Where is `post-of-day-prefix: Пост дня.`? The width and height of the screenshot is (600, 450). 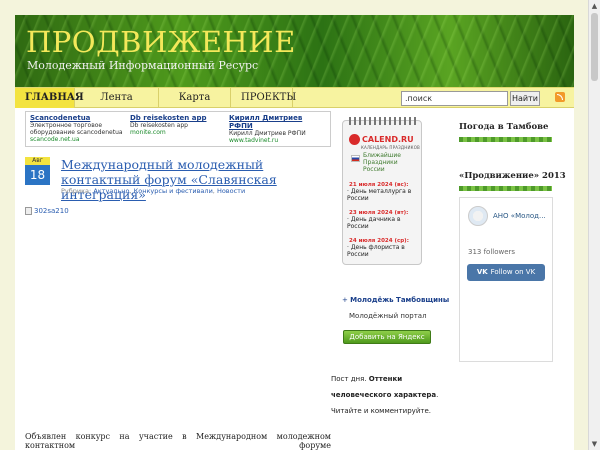
post-of-day-prefix: Пост дня. is located at coordinates (349, 379).